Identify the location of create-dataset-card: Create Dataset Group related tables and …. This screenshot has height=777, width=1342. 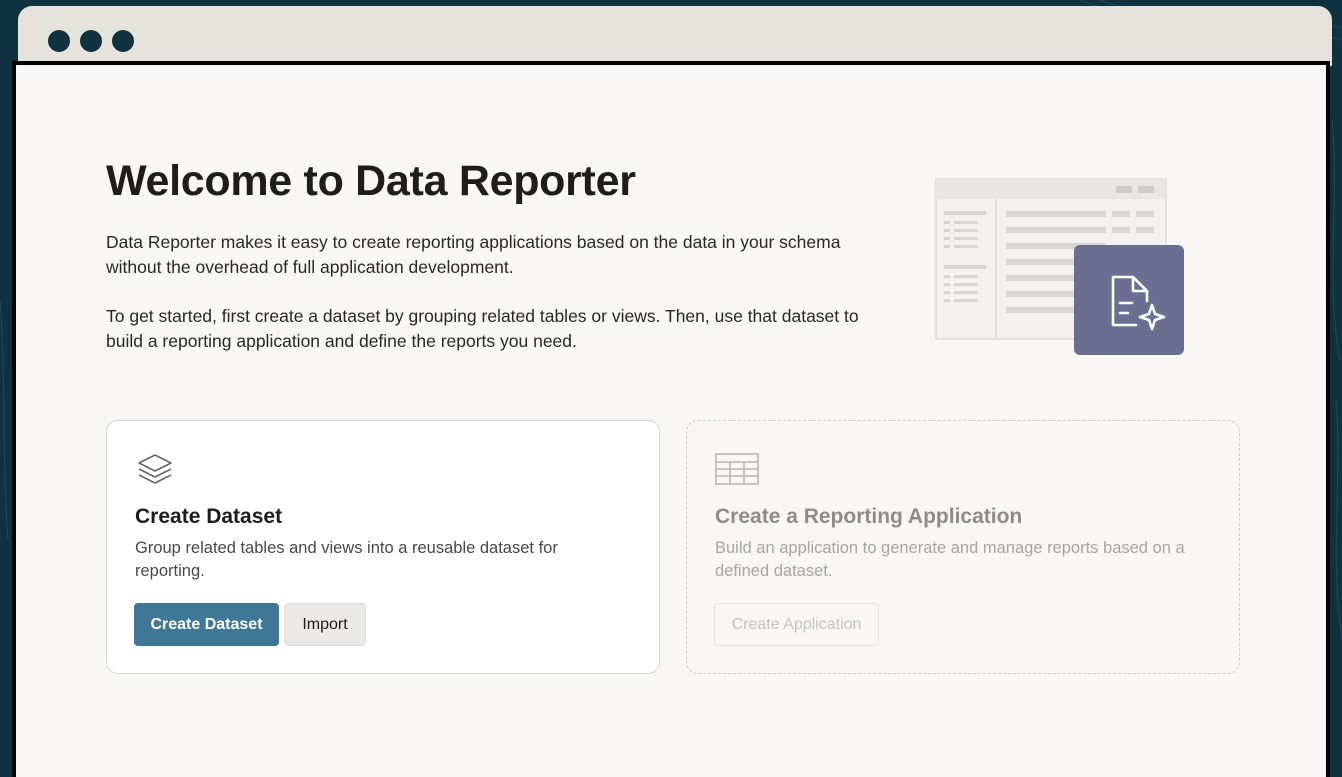
(383, 547).